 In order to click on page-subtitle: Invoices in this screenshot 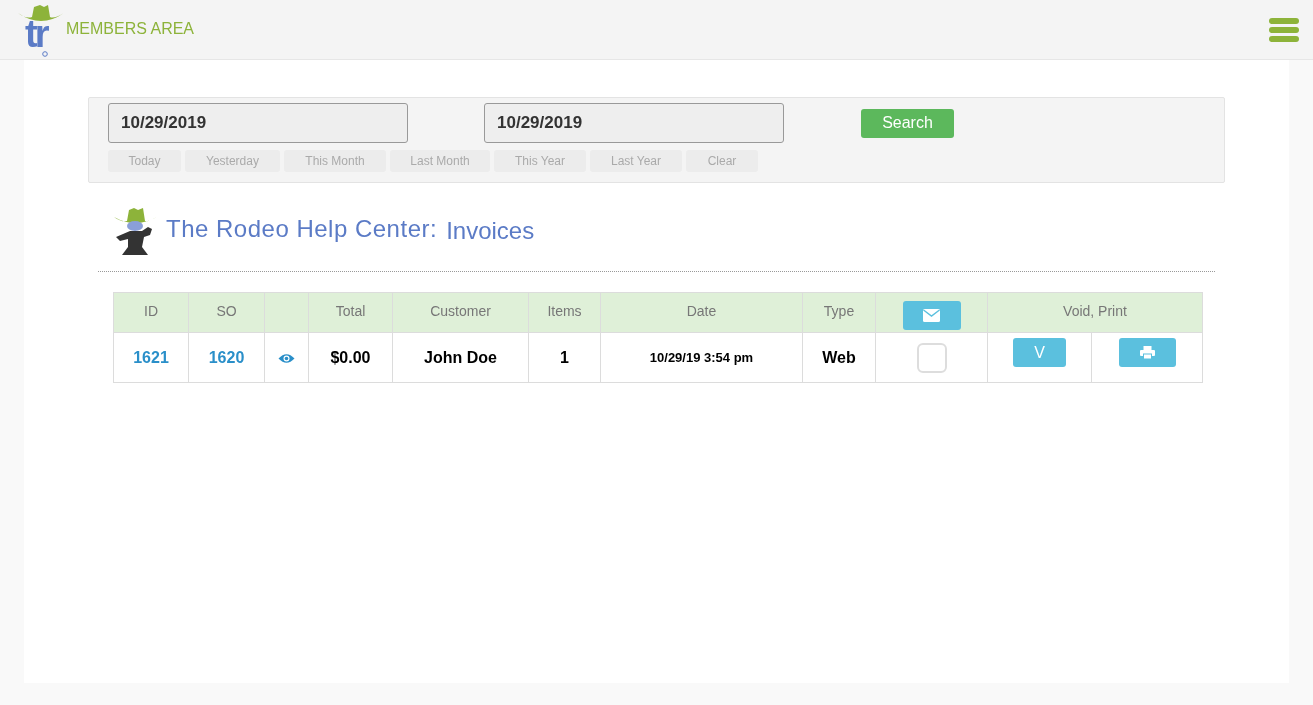, I will do `click(490, 231)`.